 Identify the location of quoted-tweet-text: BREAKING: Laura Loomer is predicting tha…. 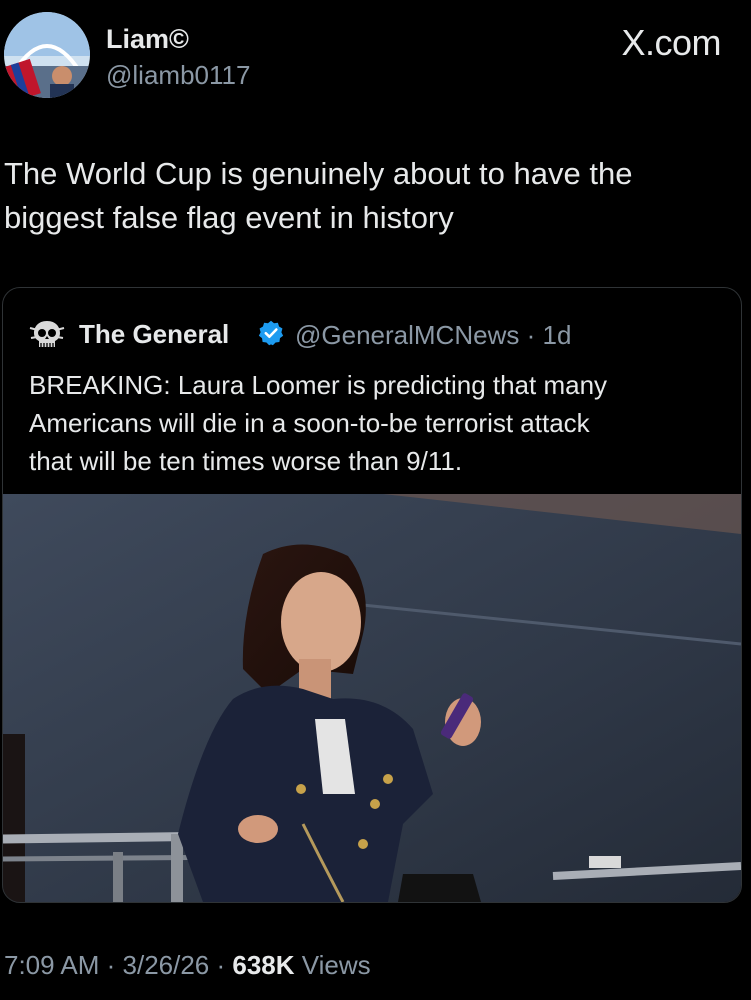
(374, 423).